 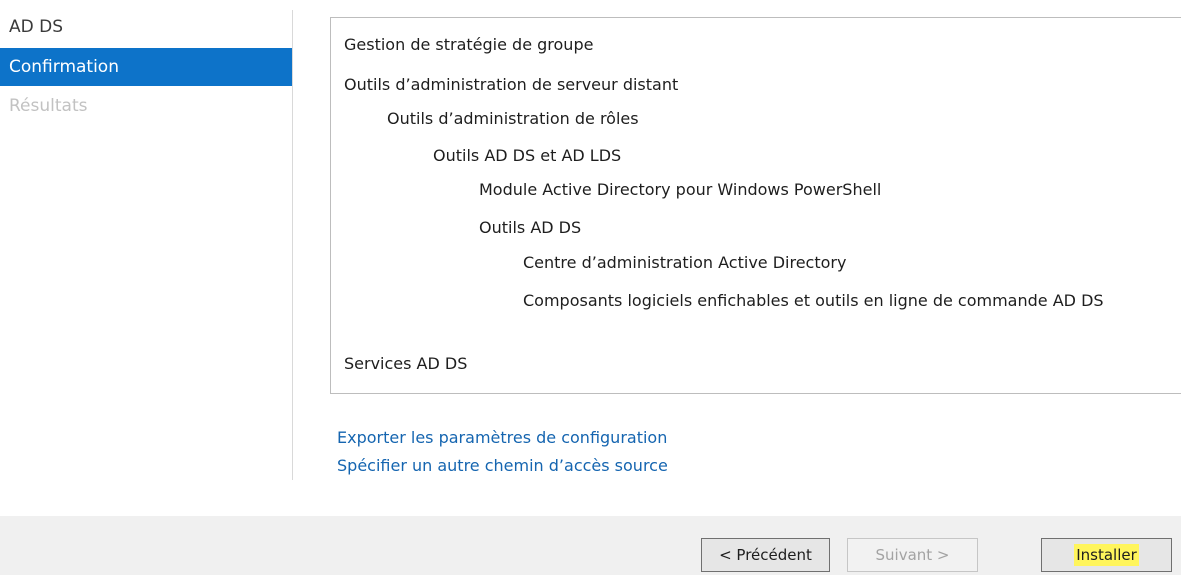 What do you see at coordinates (48, 106) in the screenshot?
I see `nav-item-results: Résultats` at bounding box center [48, 106].